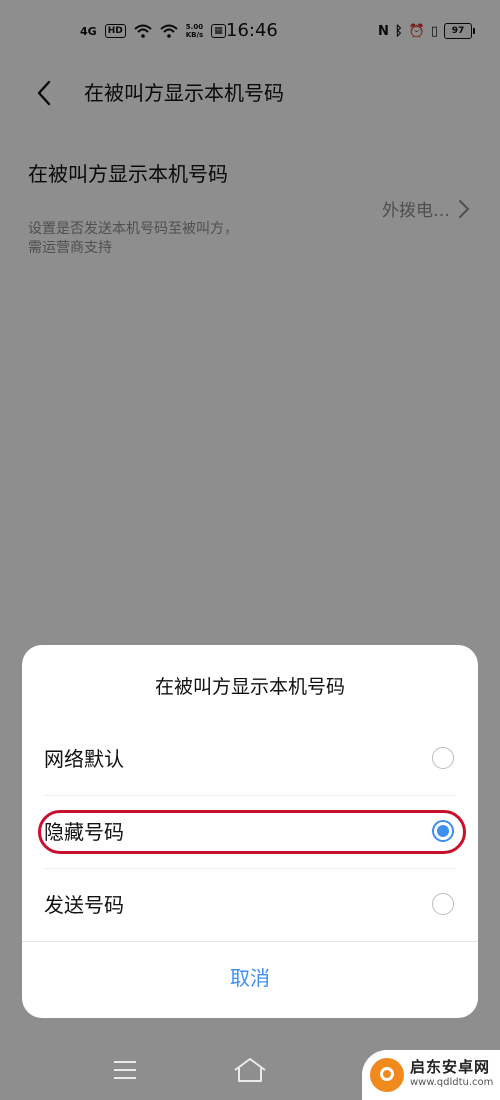 The image size is (500, 1100). Describe the element at coordinates (250, 759) in the screenshot. I see `option-network-default: 网络默认` at that location.